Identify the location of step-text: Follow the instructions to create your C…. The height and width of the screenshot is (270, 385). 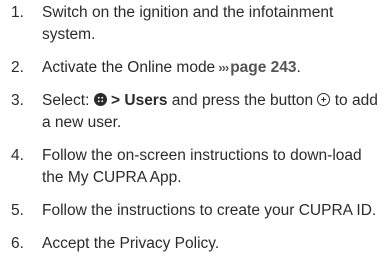
(209, 210).